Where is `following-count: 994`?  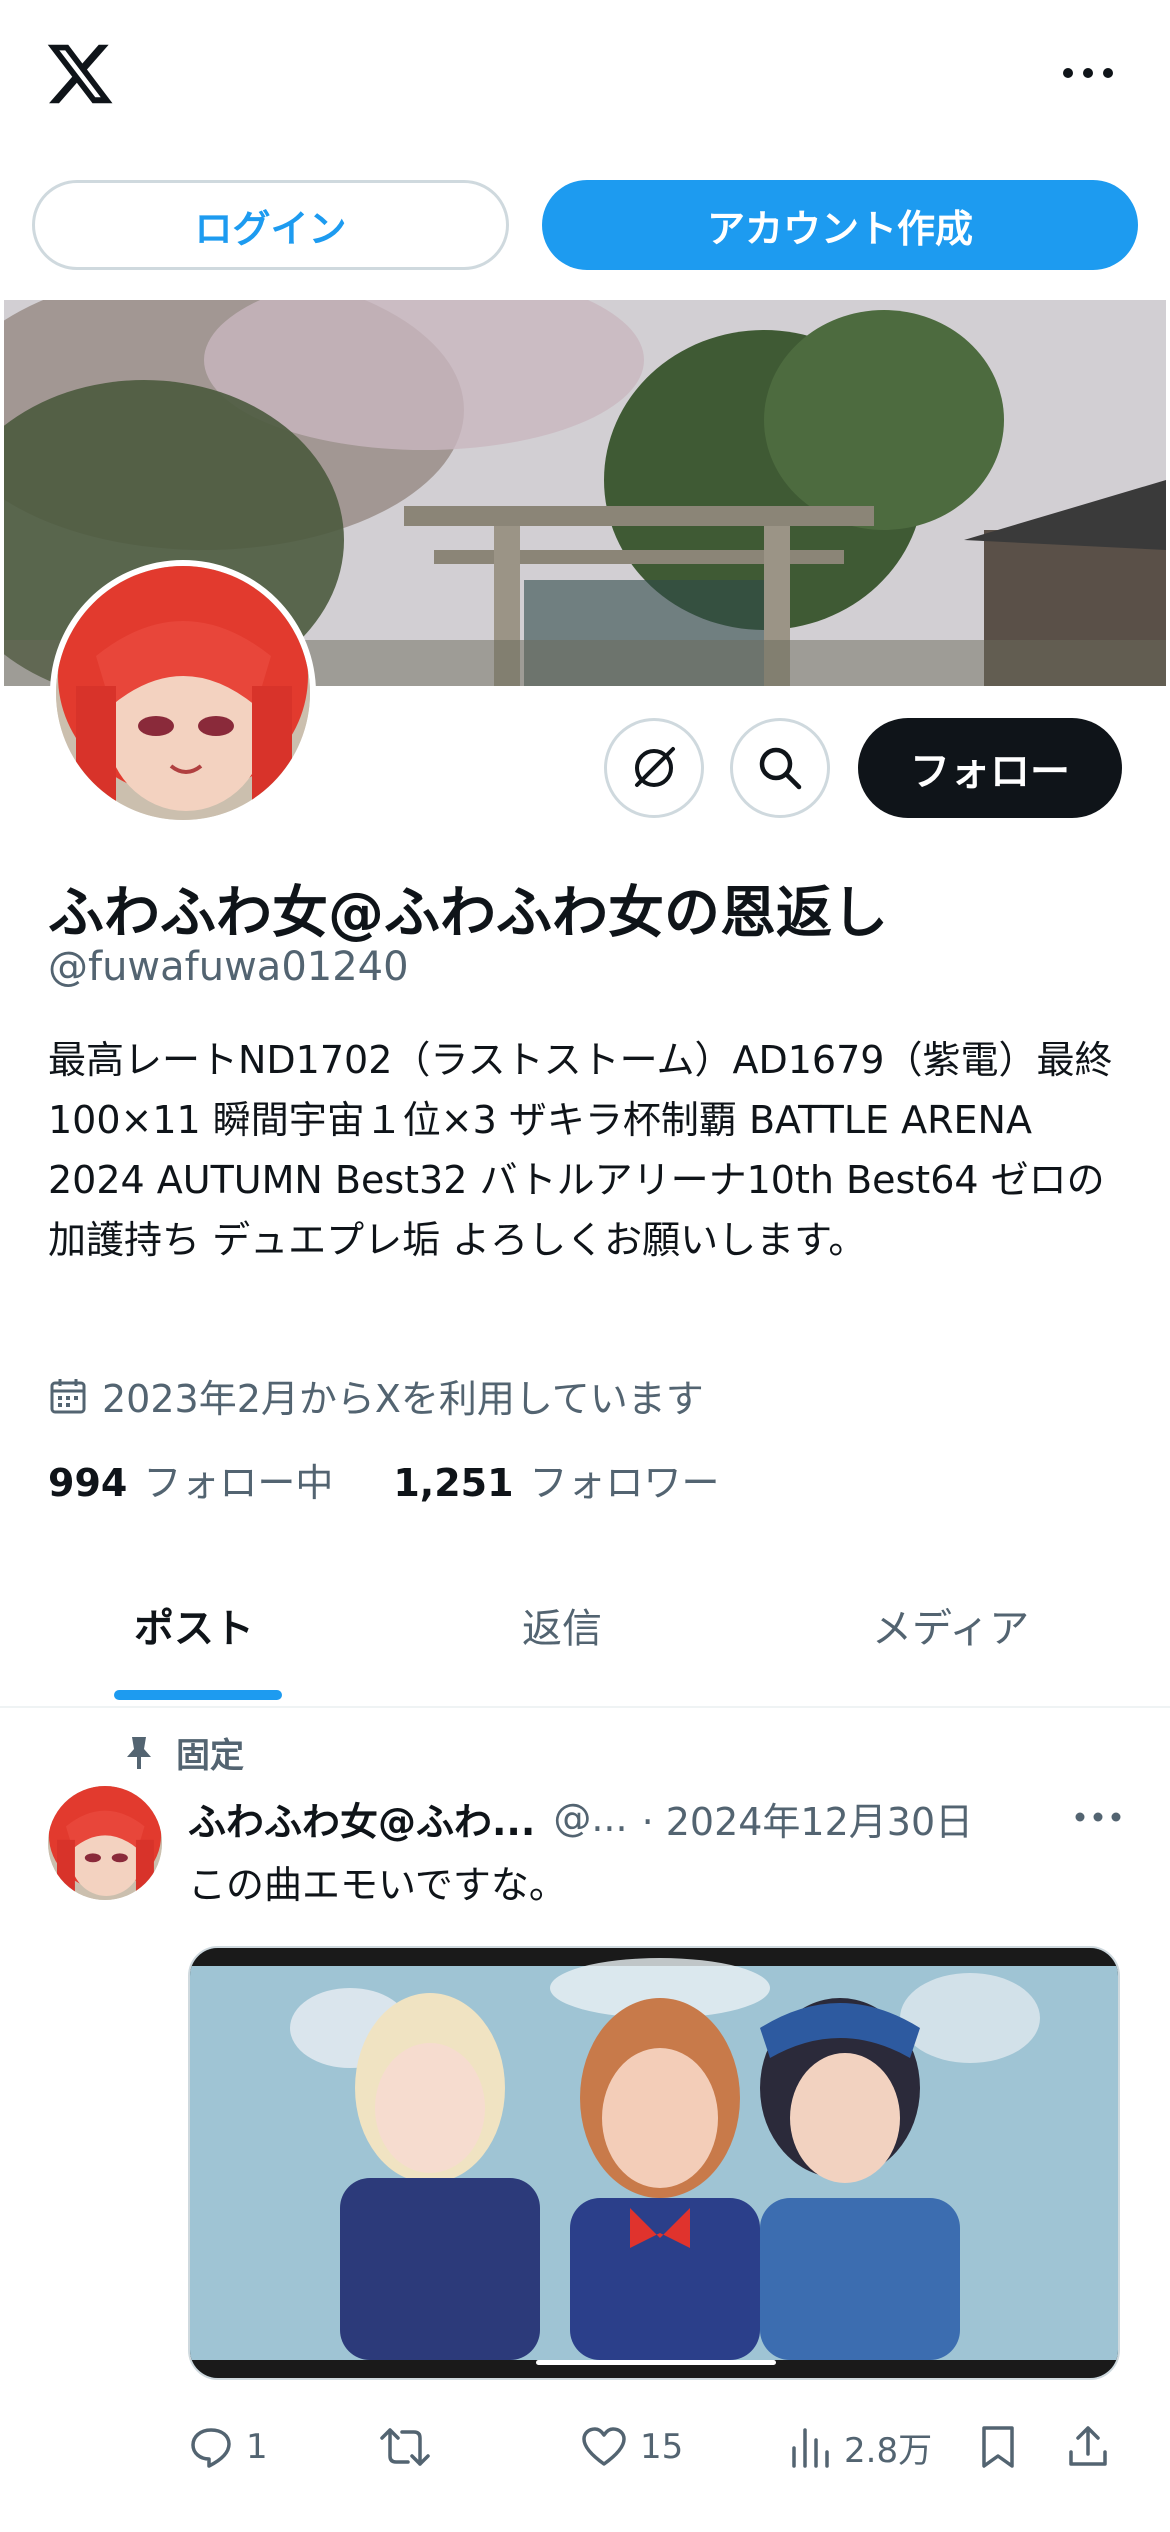
following-count: 994 is located at coordinates (88, 1483).